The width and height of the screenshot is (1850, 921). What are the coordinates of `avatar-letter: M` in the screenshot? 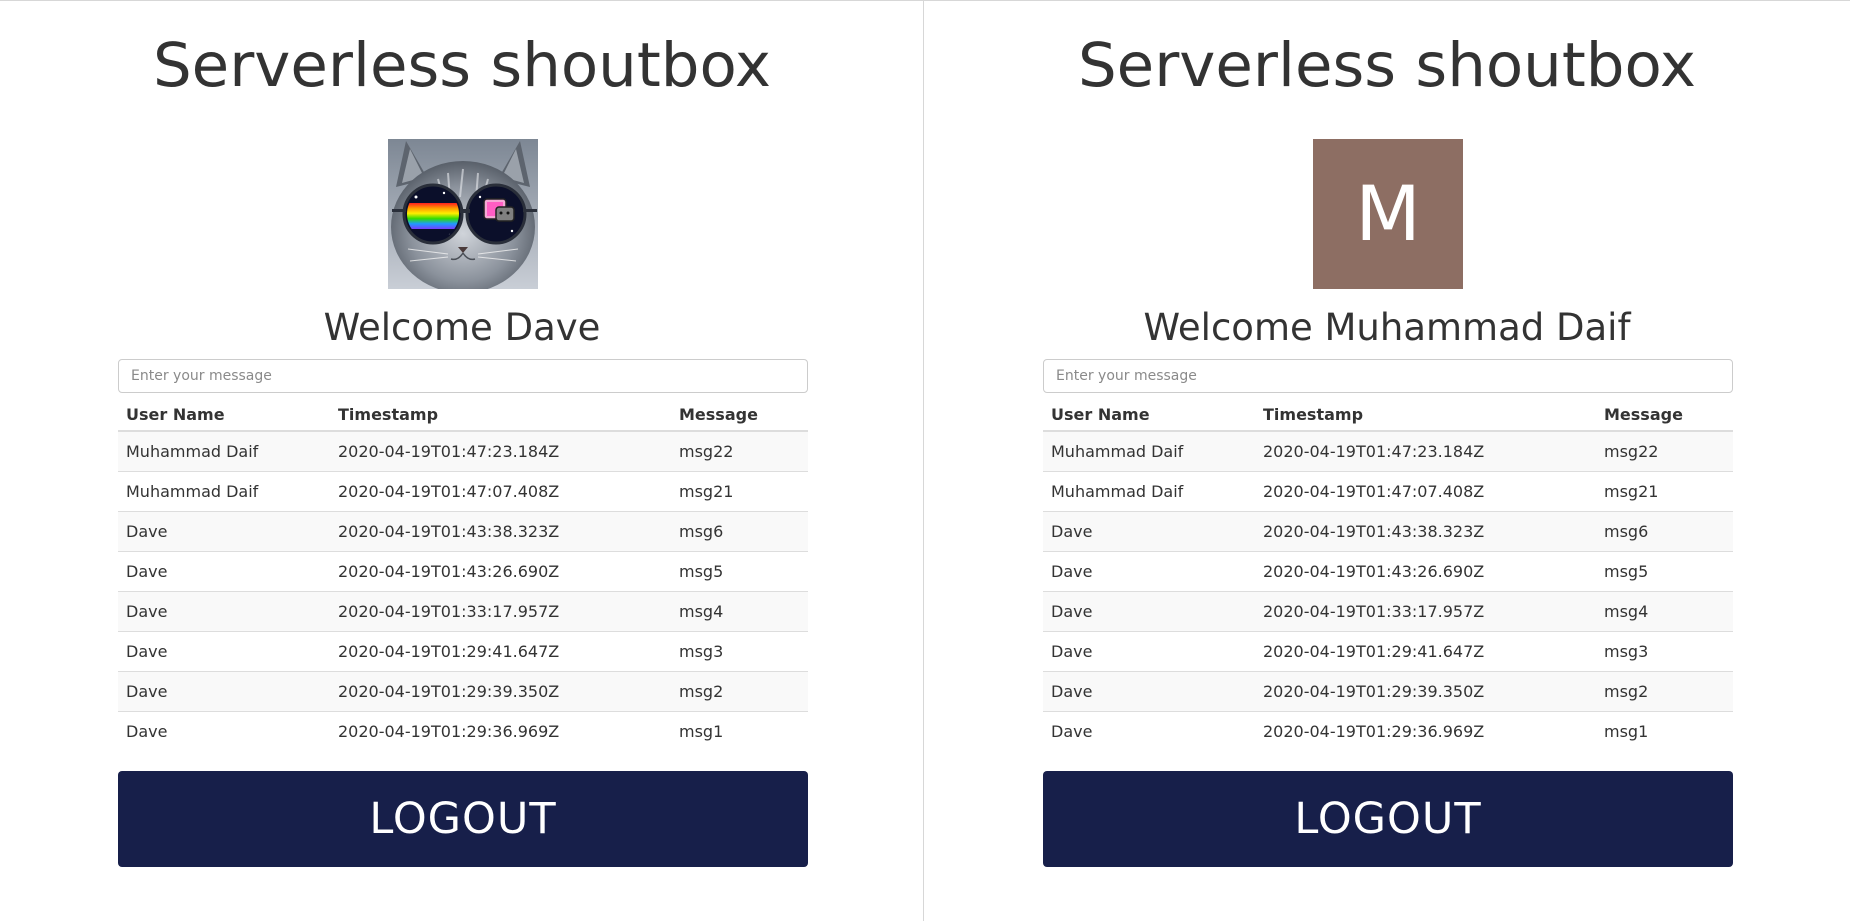 It's located at (1388, 213).